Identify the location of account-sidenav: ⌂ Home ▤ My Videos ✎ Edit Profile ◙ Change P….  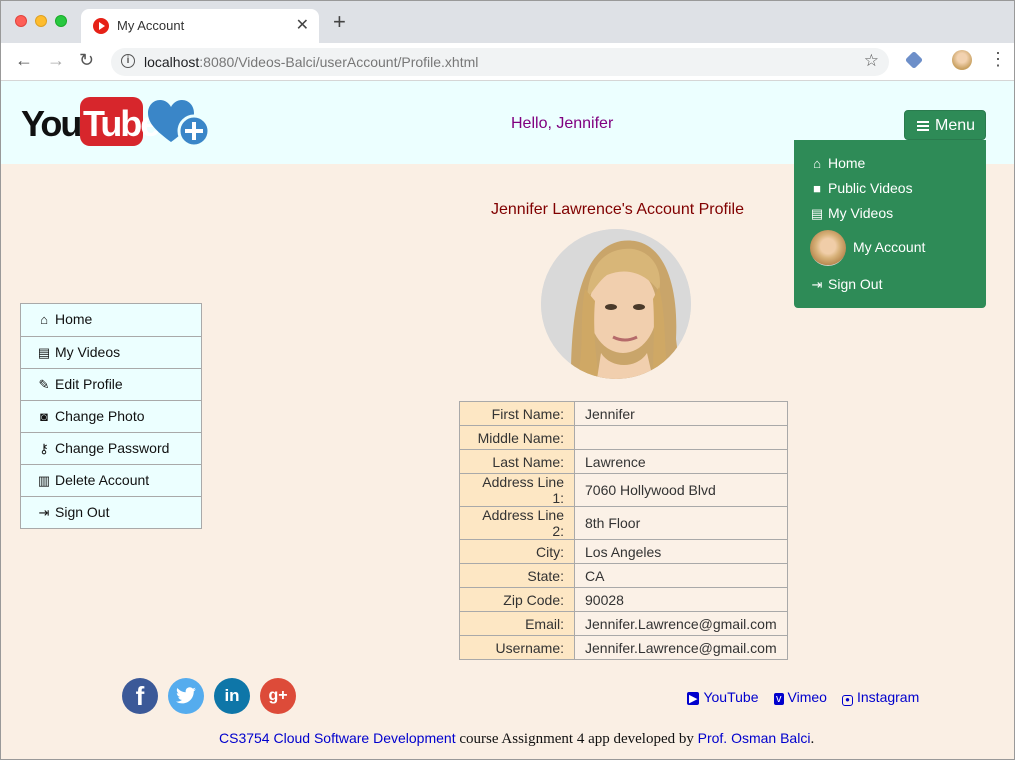
(111, 416).